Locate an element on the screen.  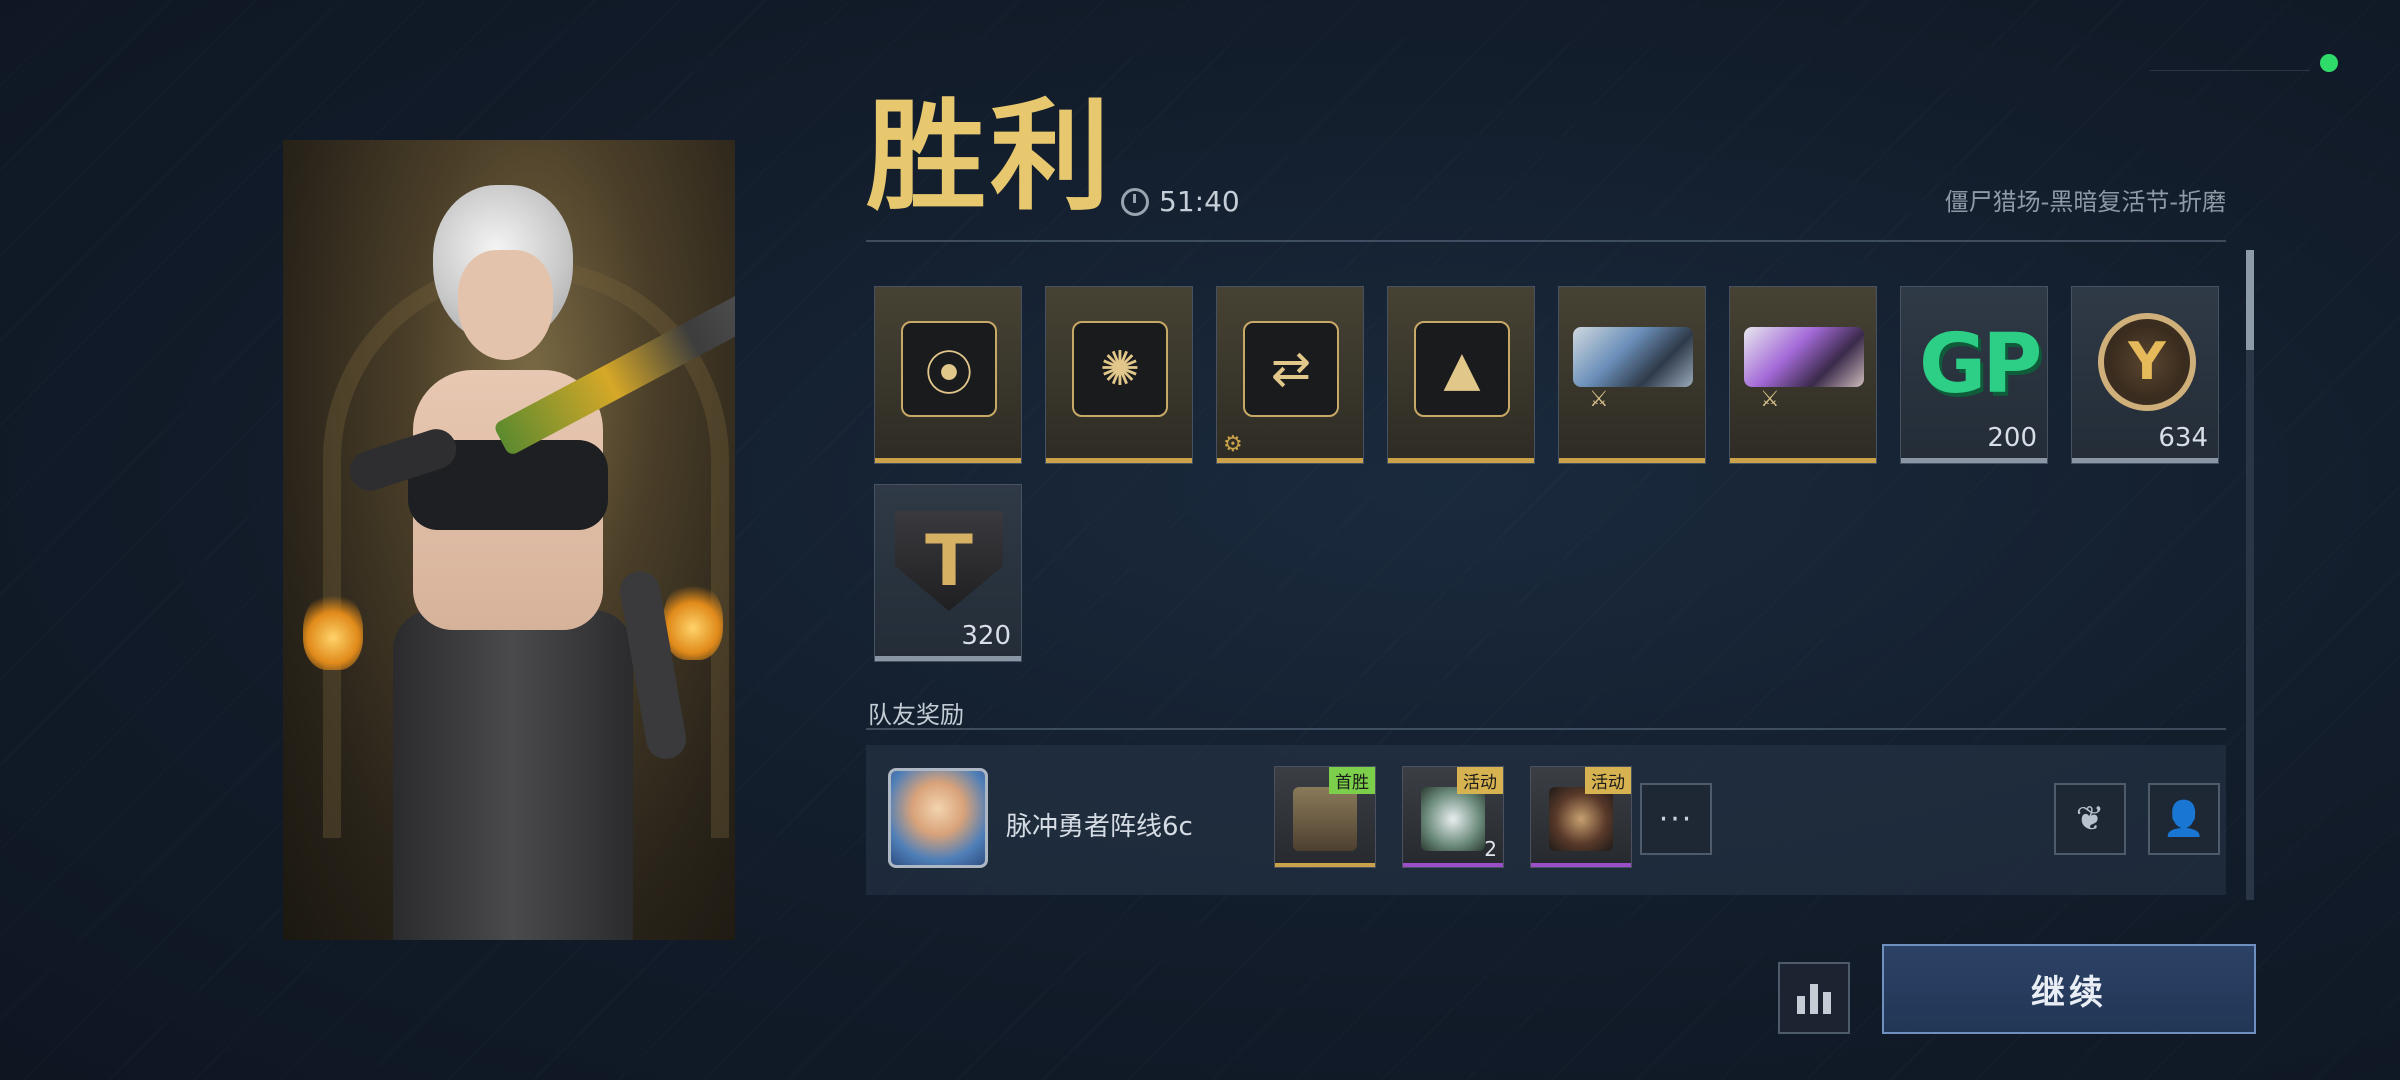
stats-button is located at coordinates (1814, 998).